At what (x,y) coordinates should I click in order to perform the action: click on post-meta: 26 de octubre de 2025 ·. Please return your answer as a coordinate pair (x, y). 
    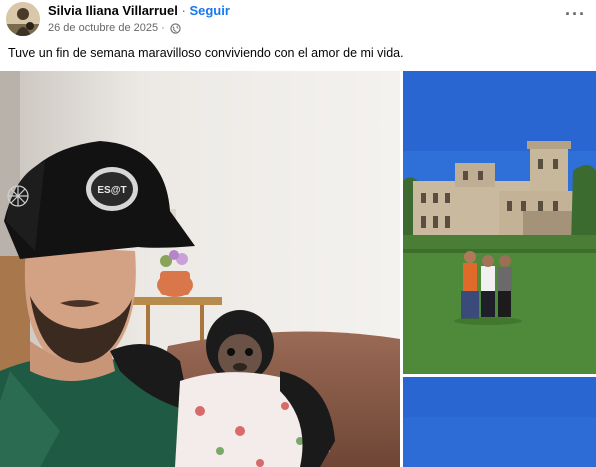
    Looking at the image, I should click on (114, 28).